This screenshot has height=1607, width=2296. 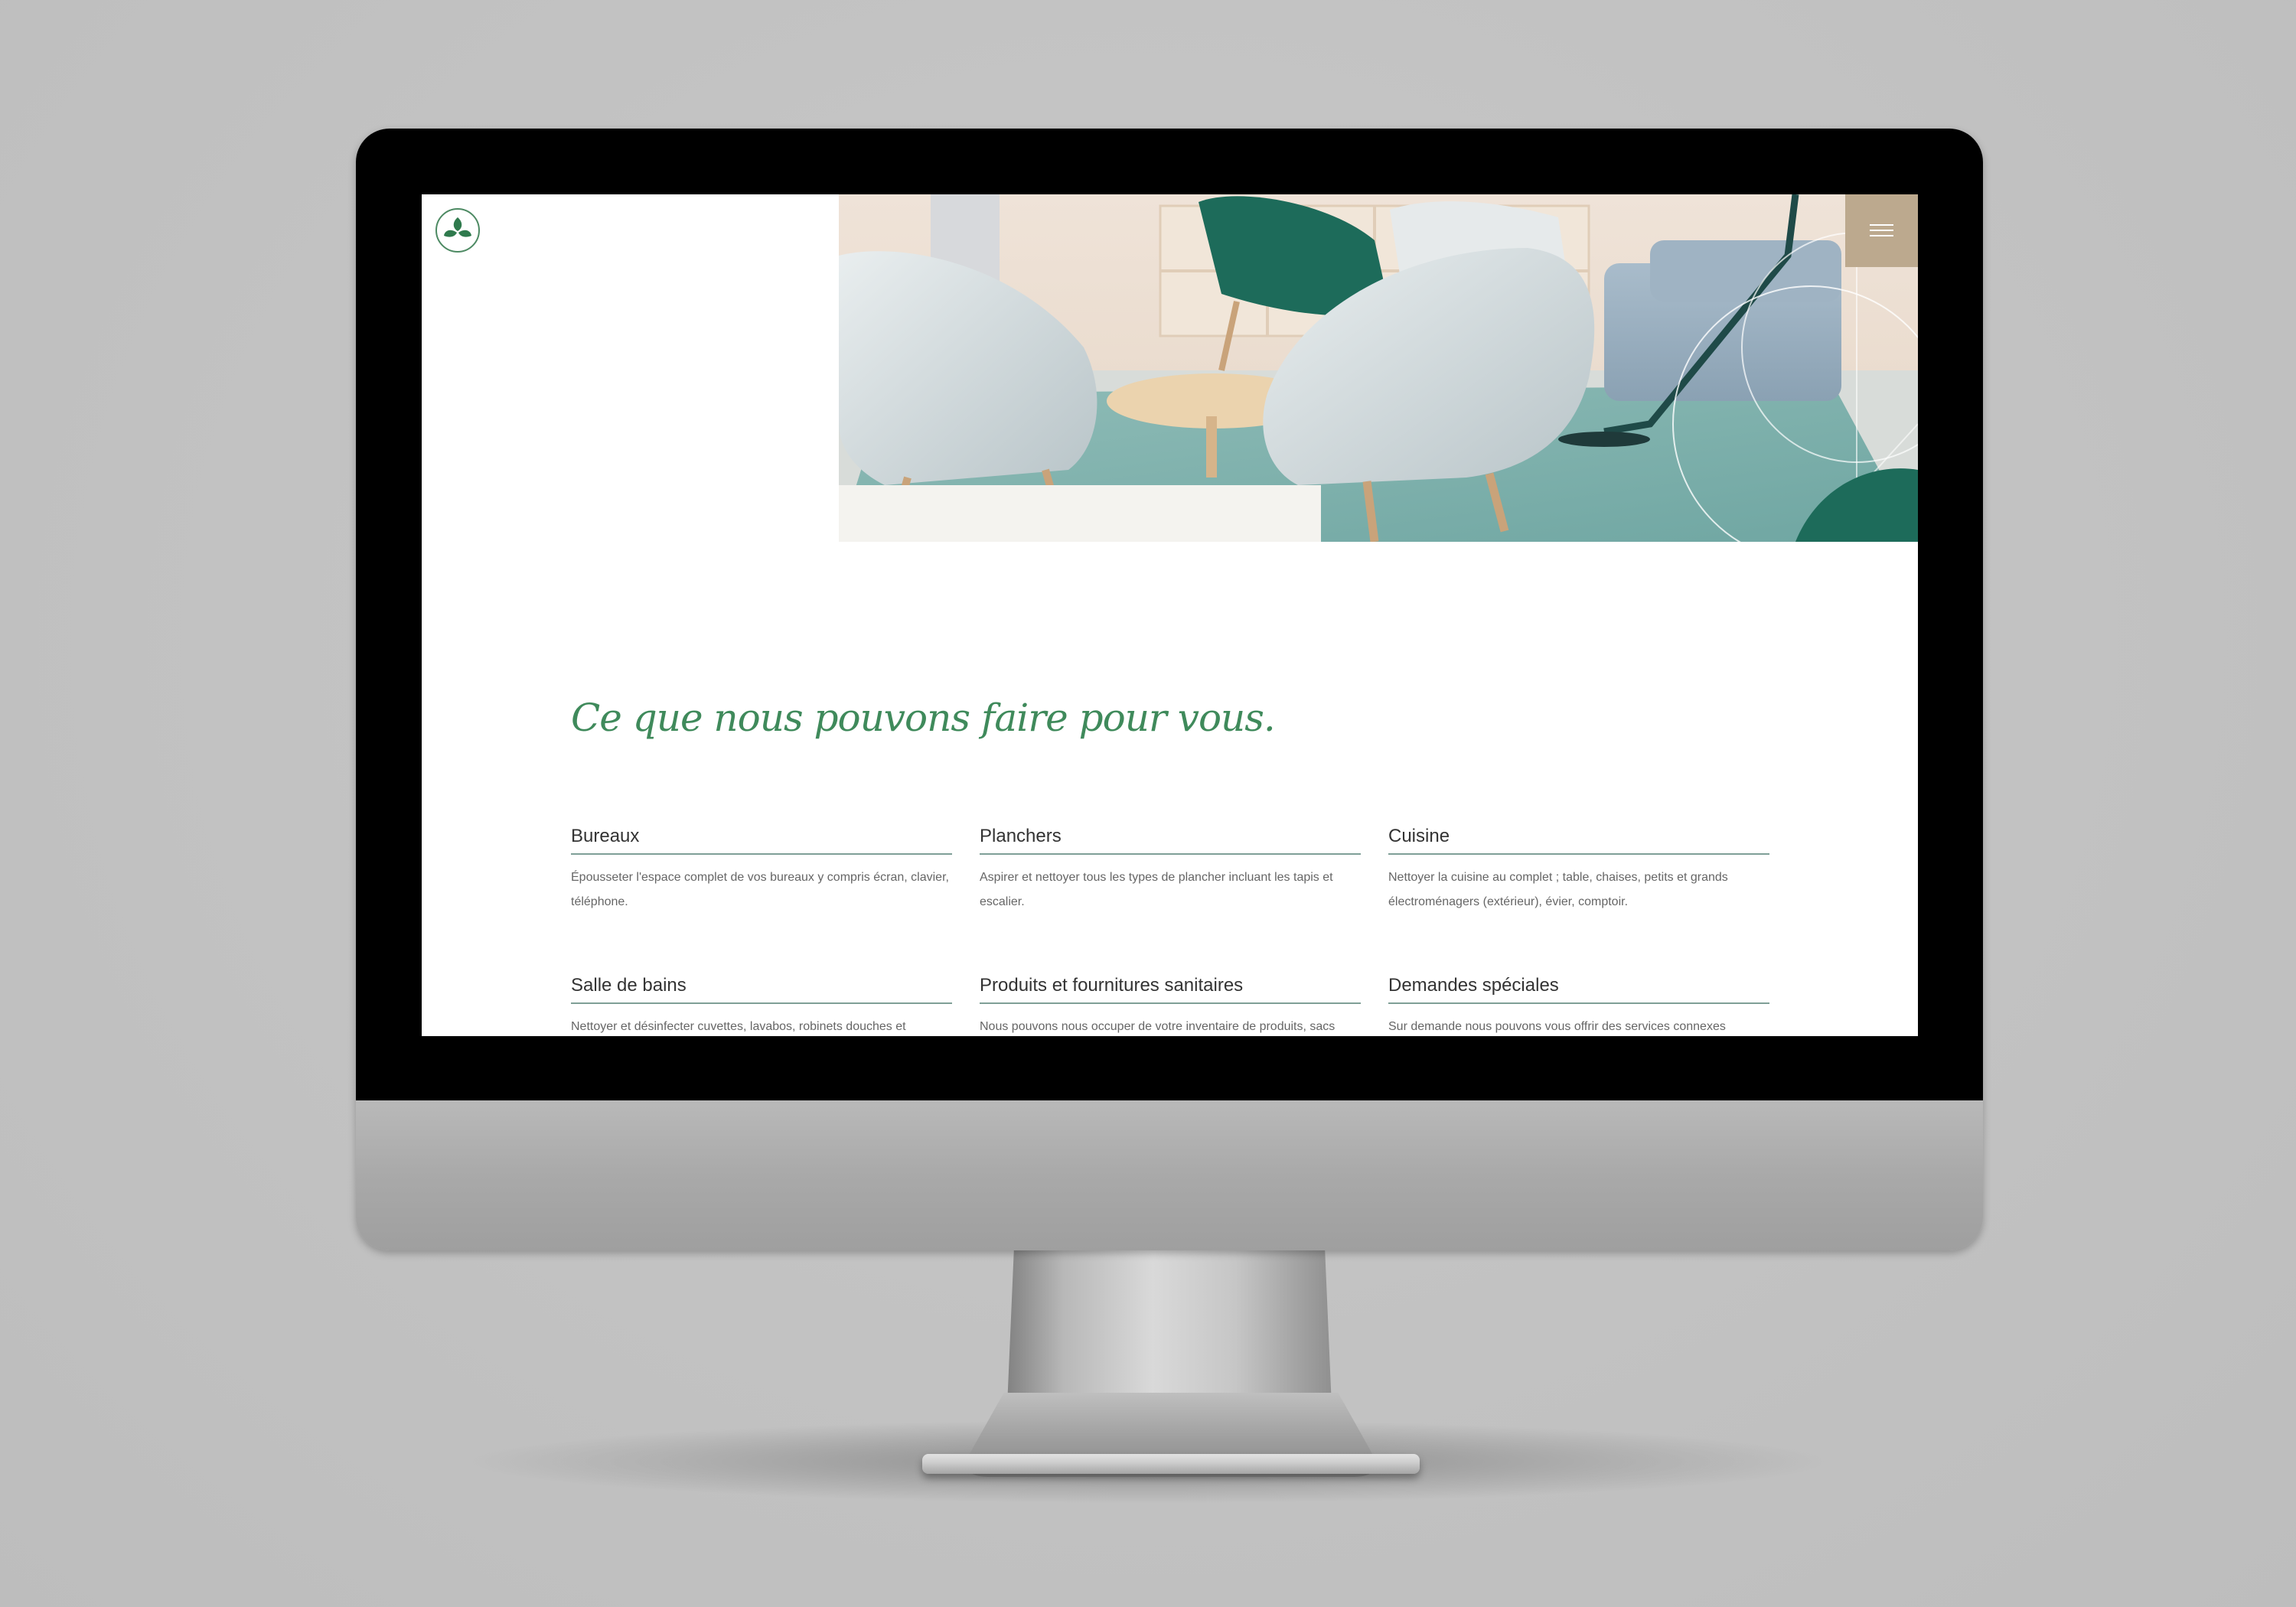 I want to click on hamburger-menu-icon, so click(x=1881, y=231).